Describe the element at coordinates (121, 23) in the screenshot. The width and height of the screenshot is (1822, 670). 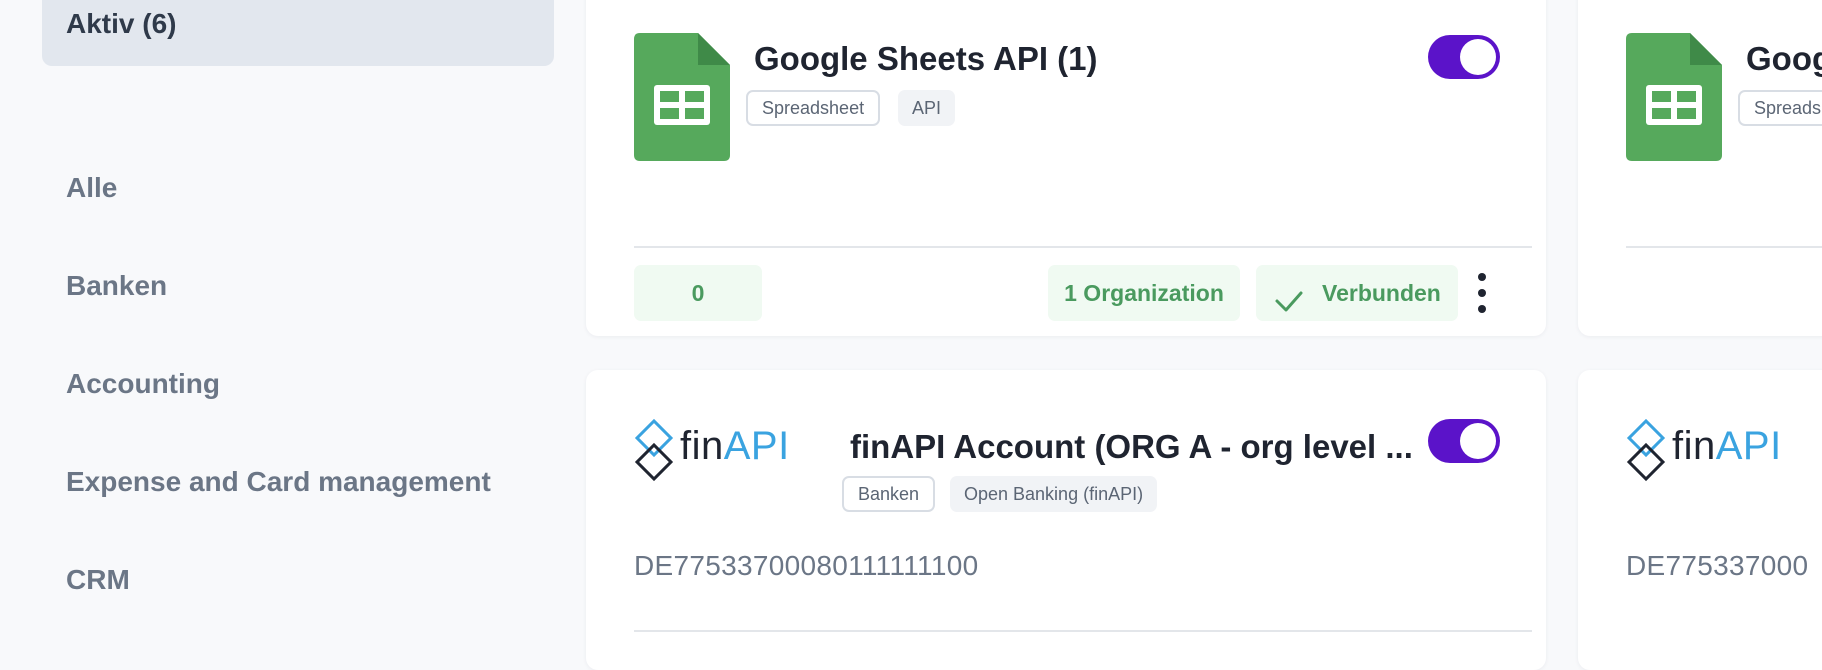
I see `sidebar-item-label: Aktiv (6)` at that location.